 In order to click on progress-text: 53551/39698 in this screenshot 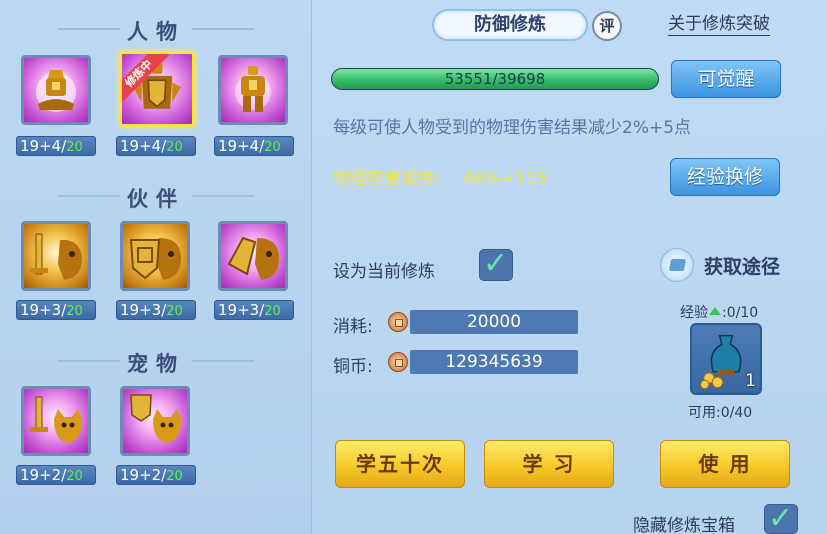, I will do `click(495, 79)`.